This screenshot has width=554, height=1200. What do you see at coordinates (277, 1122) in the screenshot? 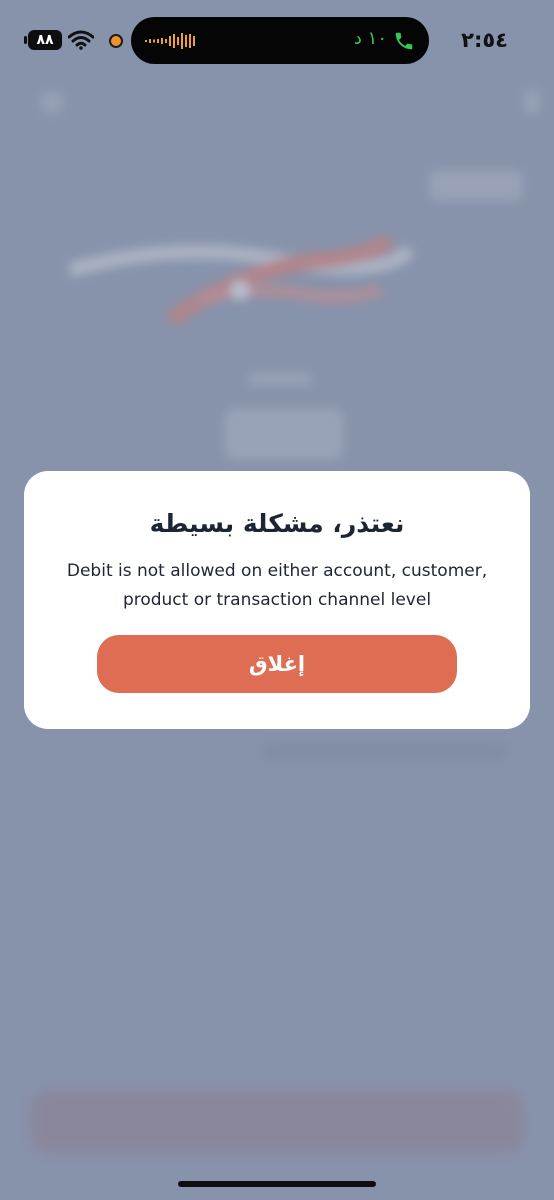
I see `background-primary-button` at bounding box center [277, 1122].